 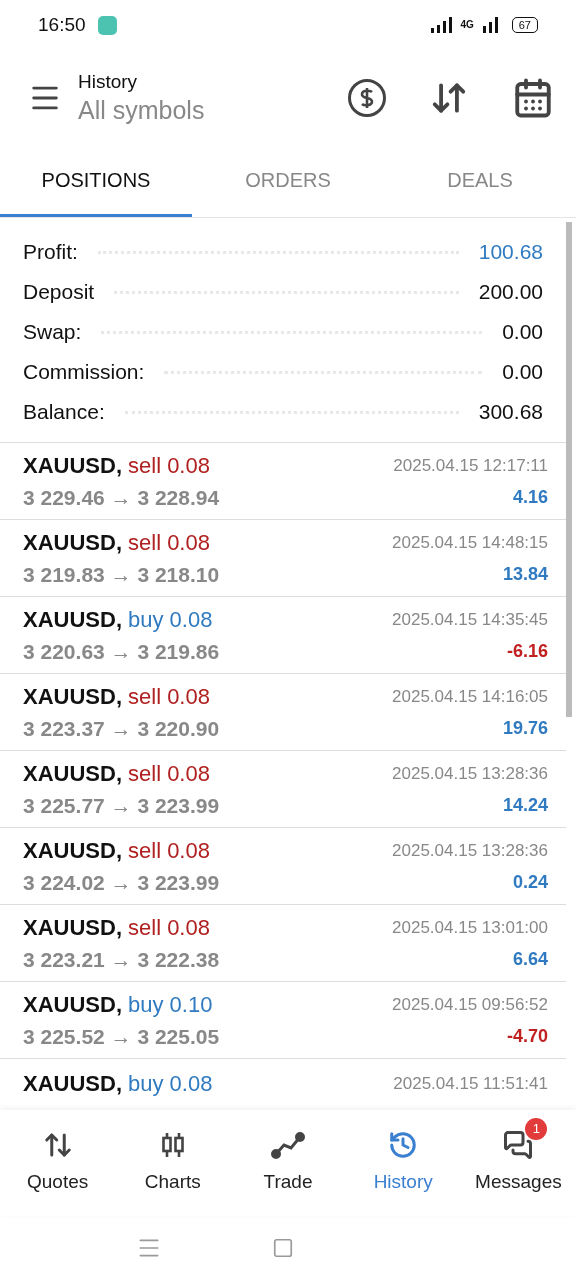 What do you see at coordinates (84, 372) in the screenshot?
I see `summary-label: Commission:` at bounding box center [84, 372].